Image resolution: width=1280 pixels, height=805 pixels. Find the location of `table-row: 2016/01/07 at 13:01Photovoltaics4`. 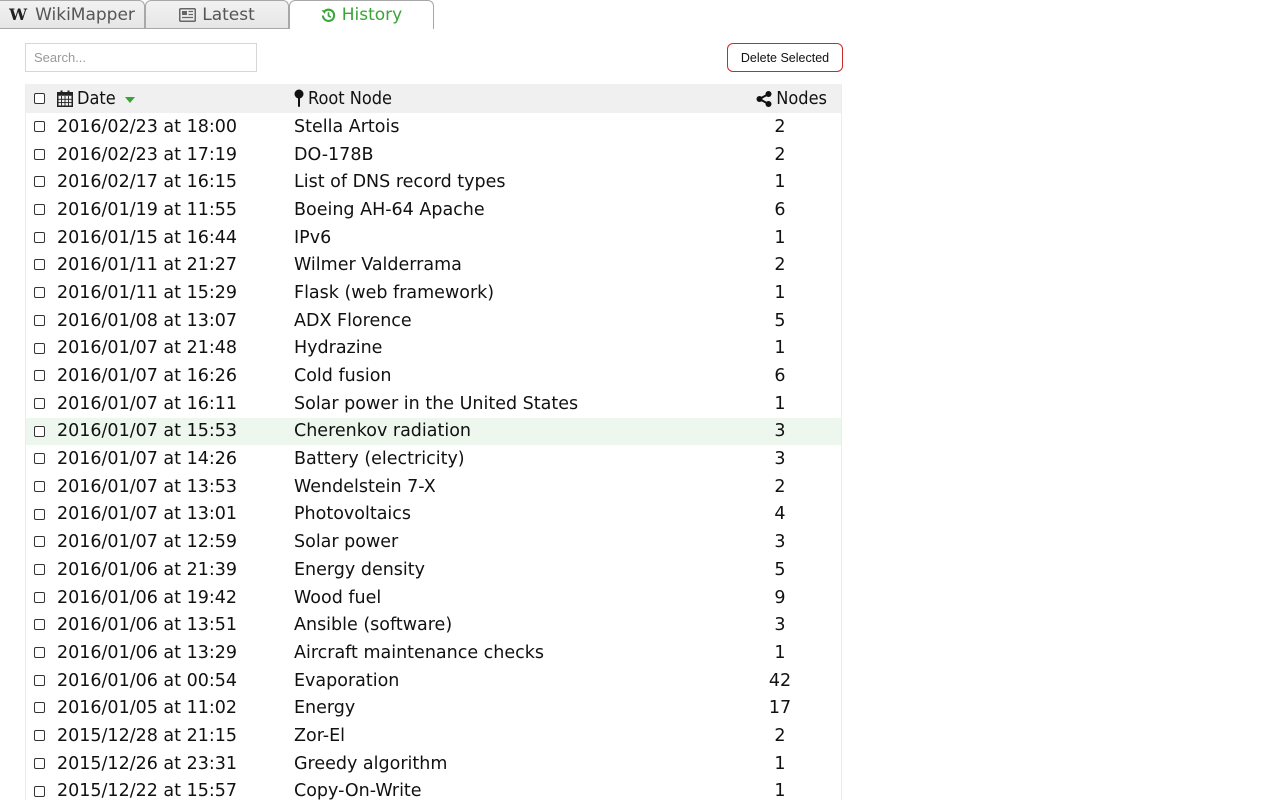

table-row: 2016/01/07 at 13:01Photovoltaics4 is located at coordinates (433, 515).